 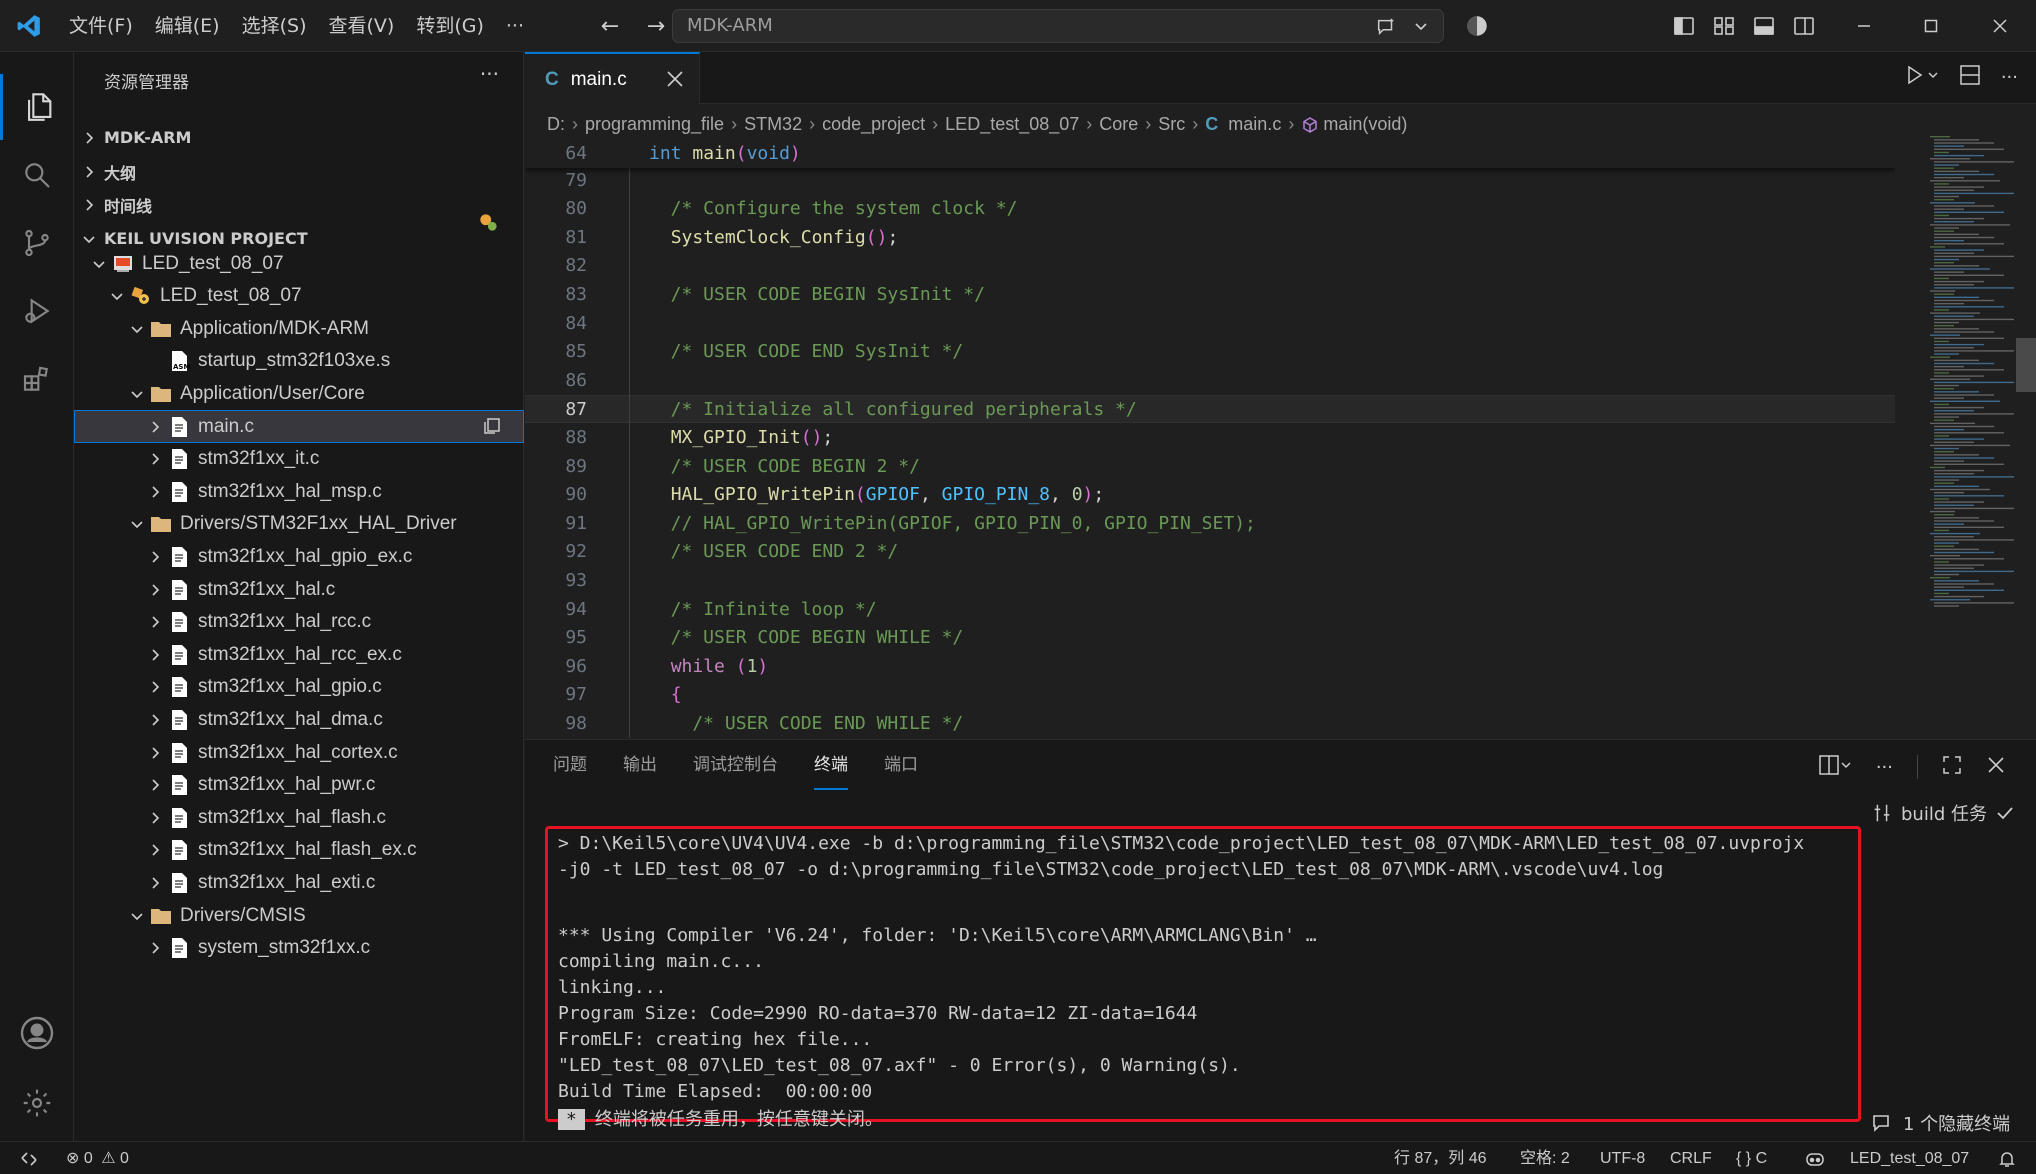 I want to click on command-center-search: MDK-ARM, so click(x=1058, y=26).